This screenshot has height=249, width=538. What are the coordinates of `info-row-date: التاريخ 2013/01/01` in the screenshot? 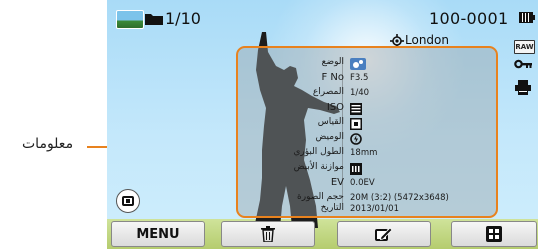 It's located at (367, 210).